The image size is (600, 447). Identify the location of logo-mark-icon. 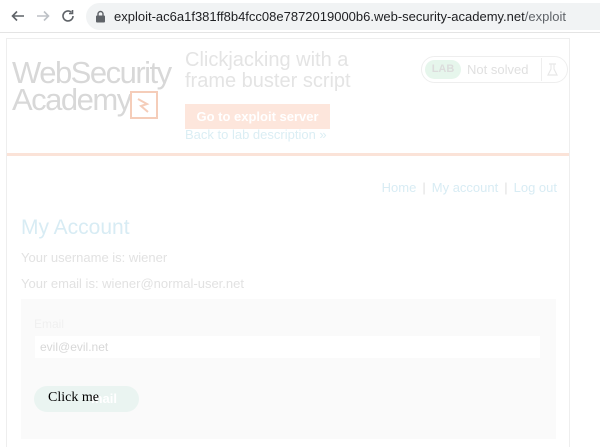
(144, 105).